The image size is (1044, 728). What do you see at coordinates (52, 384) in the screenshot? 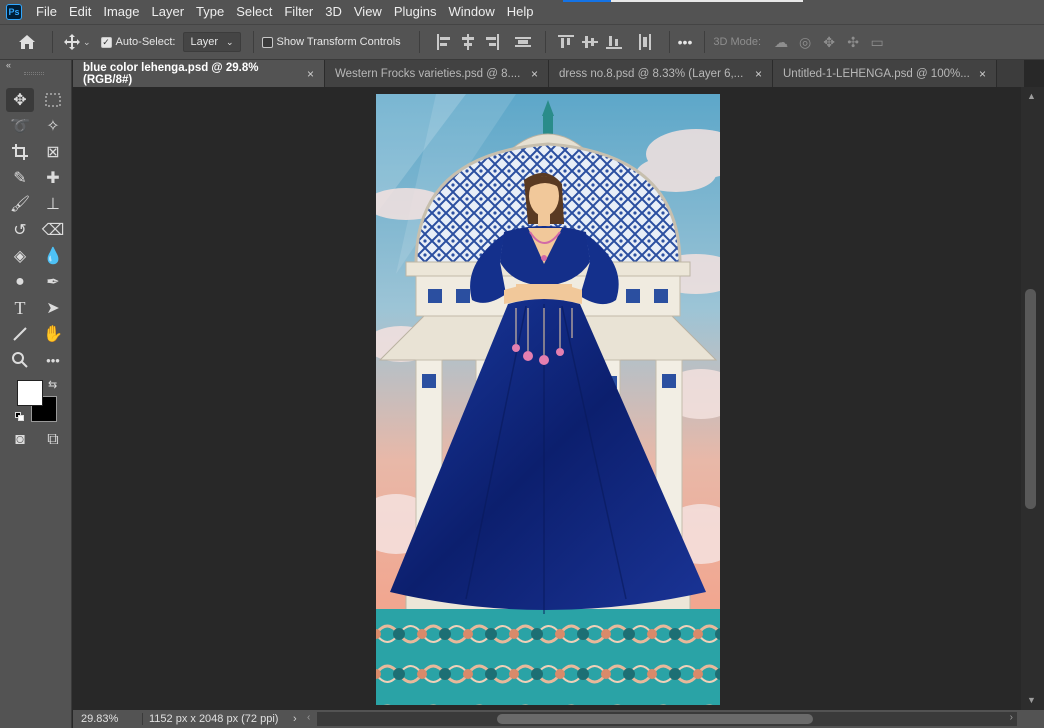
I see `swap-colors-icon: ⇆` at bounding box center [52, 384].